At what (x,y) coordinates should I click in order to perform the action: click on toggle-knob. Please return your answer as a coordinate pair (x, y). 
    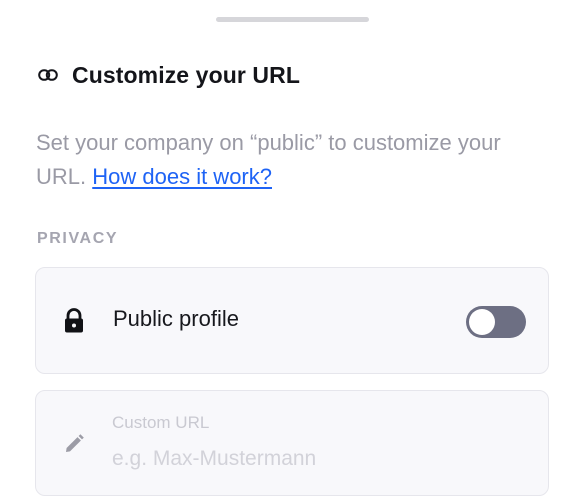
    Looking at the image, I should click on (482, 322).